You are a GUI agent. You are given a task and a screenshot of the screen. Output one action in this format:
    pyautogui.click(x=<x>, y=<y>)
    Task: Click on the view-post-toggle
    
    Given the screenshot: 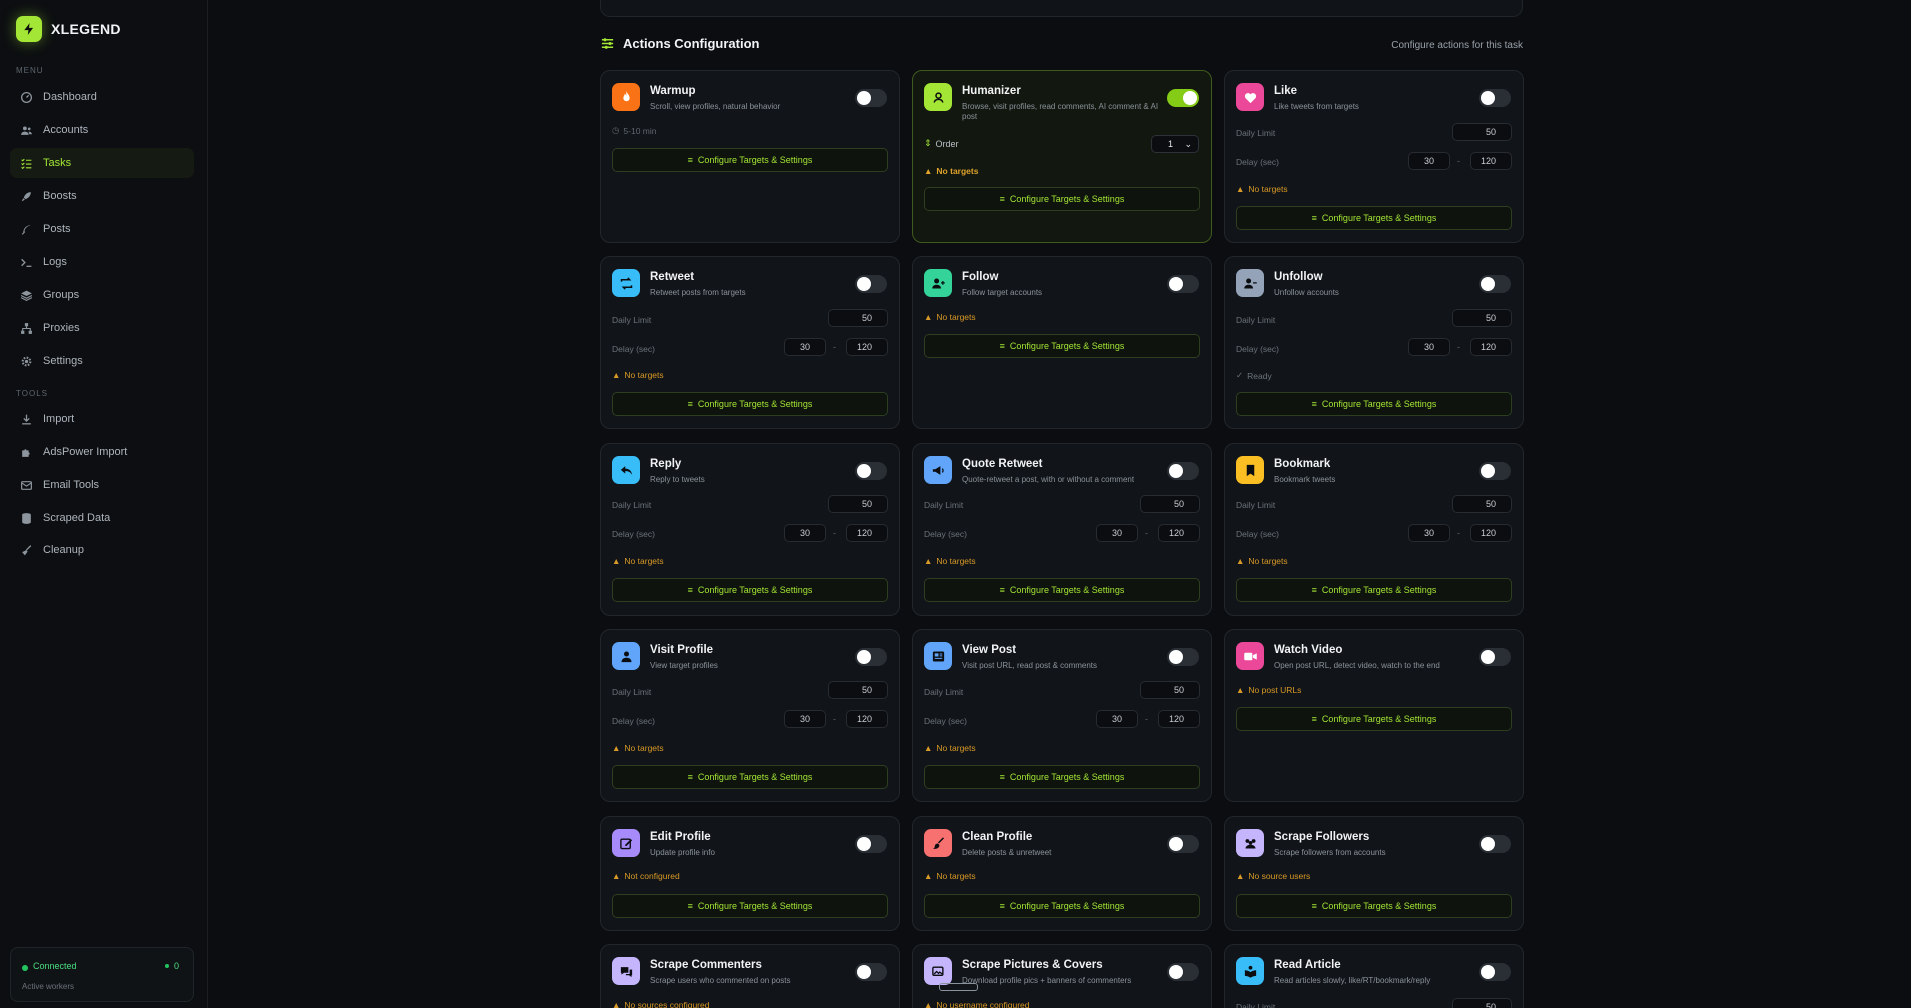 What is the action you would take?
    pyautogui.click(x=1183, y=657)
    